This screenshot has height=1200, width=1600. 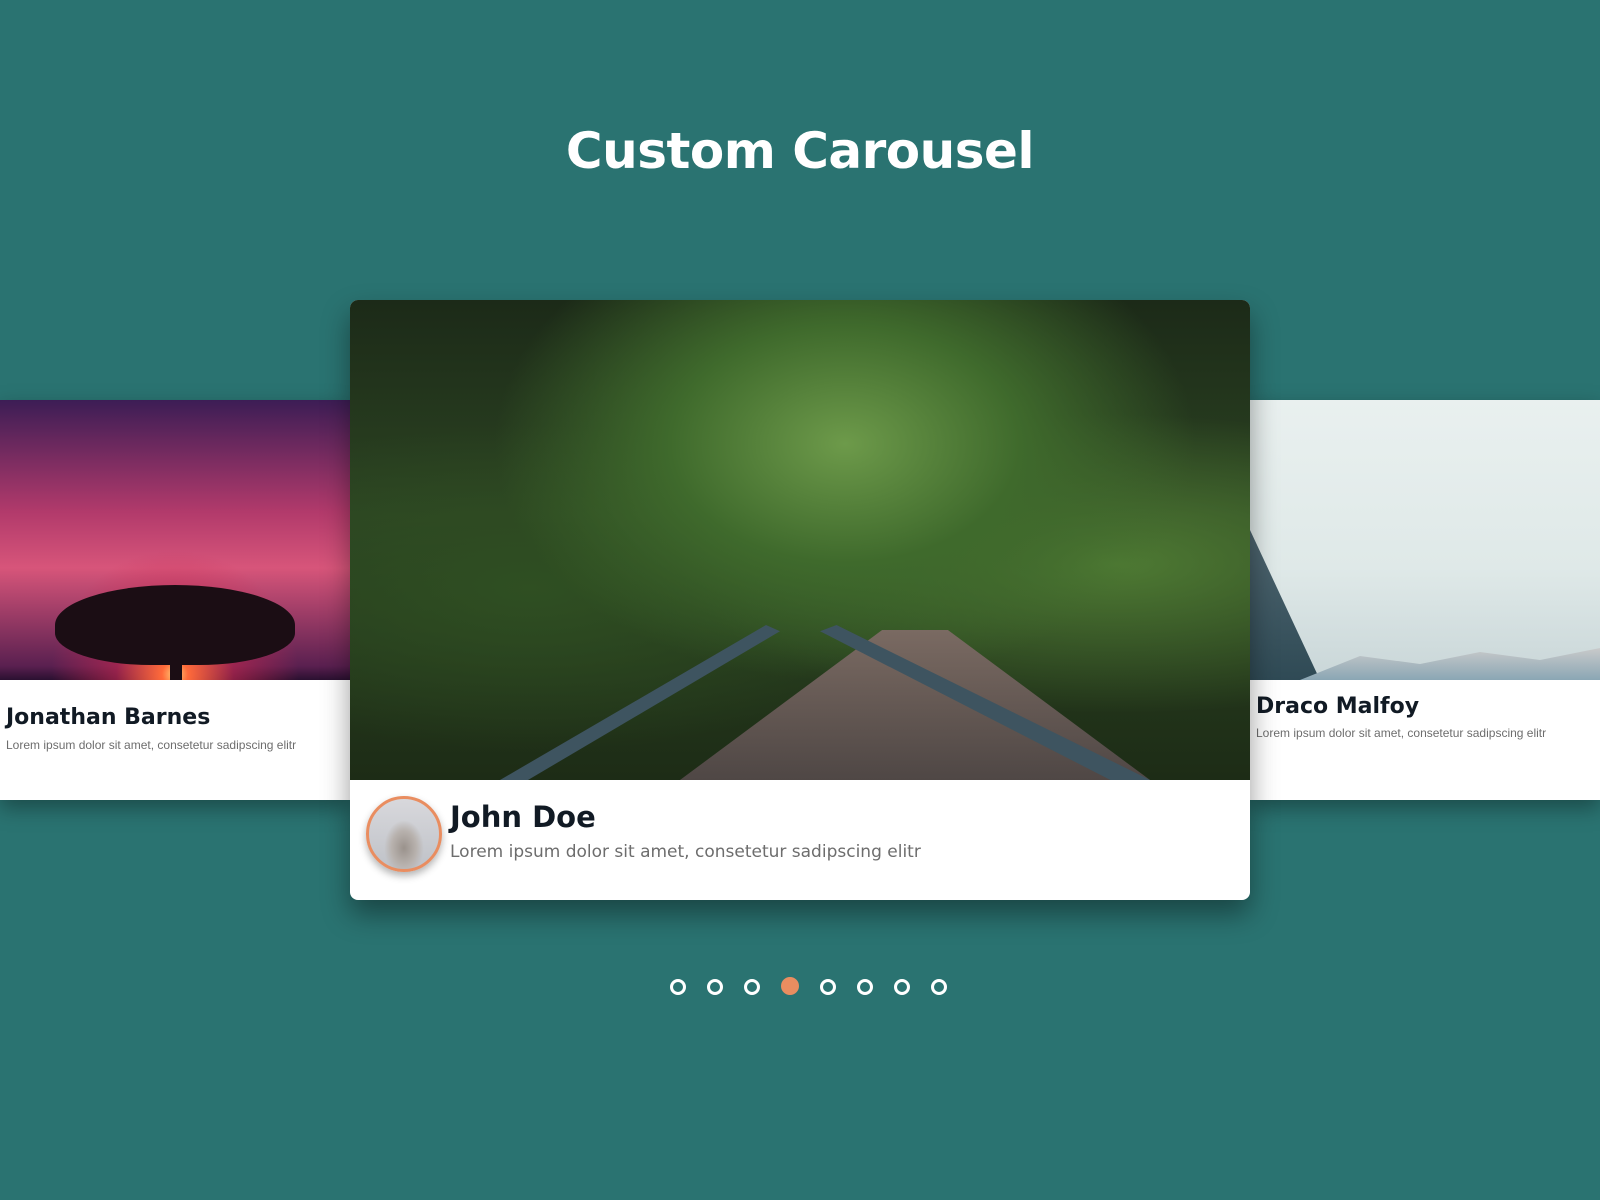 I want to click on avatar, so click(x=404, y=834).